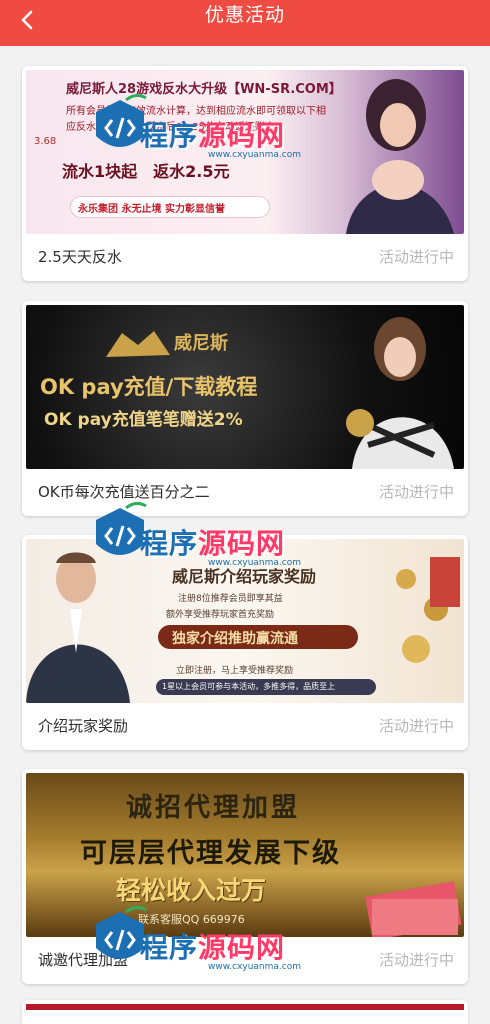  What do you see at coordinates (230, 599) in the screenshot?
I see `banner-line: 注册8位推荐会员即享其益` at bounding box center [230, 599].